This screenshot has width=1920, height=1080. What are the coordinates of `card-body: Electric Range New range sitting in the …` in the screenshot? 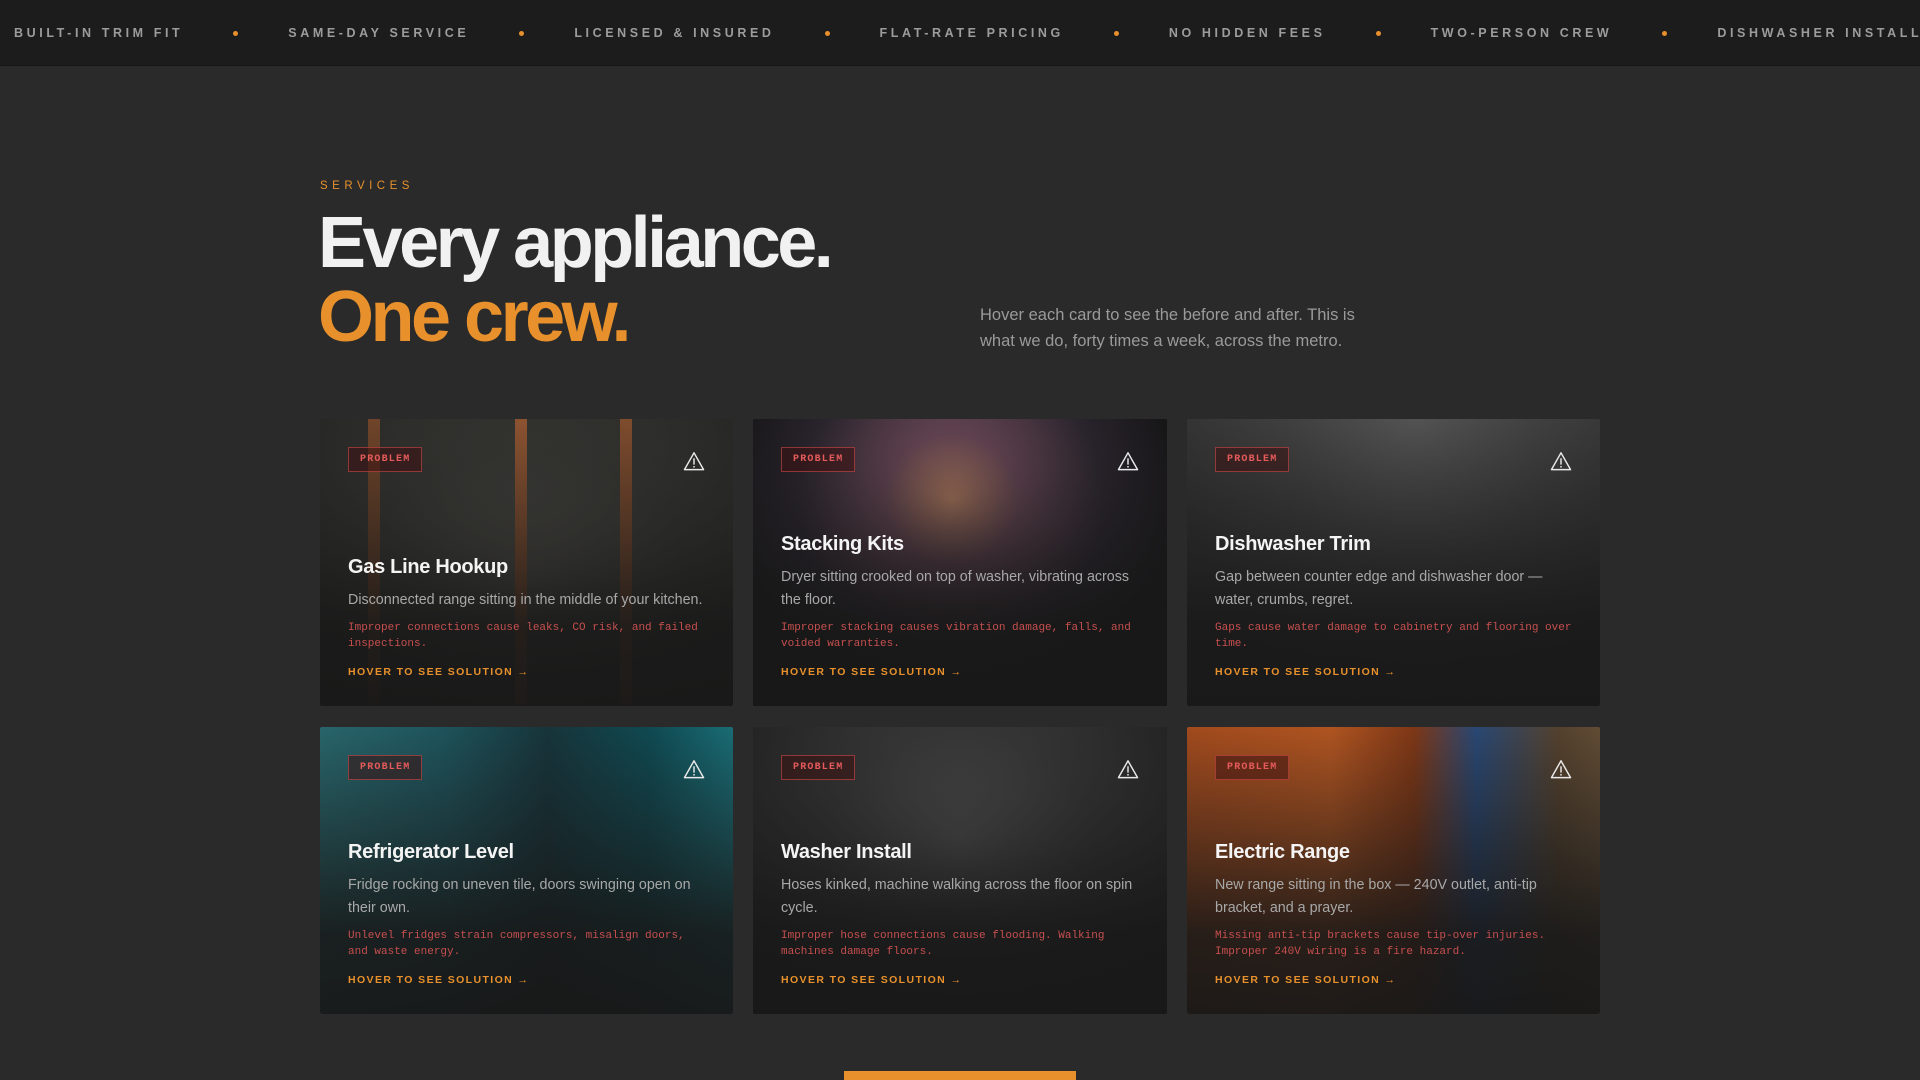 It's located at (1393, 913).